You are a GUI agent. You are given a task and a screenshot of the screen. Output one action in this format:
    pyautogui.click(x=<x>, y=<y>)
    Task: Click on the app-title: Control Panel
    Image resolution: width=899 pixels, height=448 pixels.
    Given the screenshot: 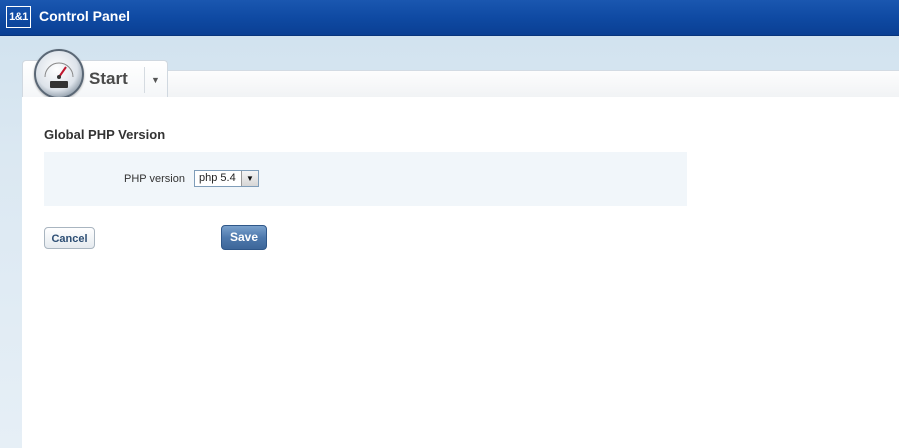 What is the action you would take?
    pyautogui.click(x=85, y=16)
    